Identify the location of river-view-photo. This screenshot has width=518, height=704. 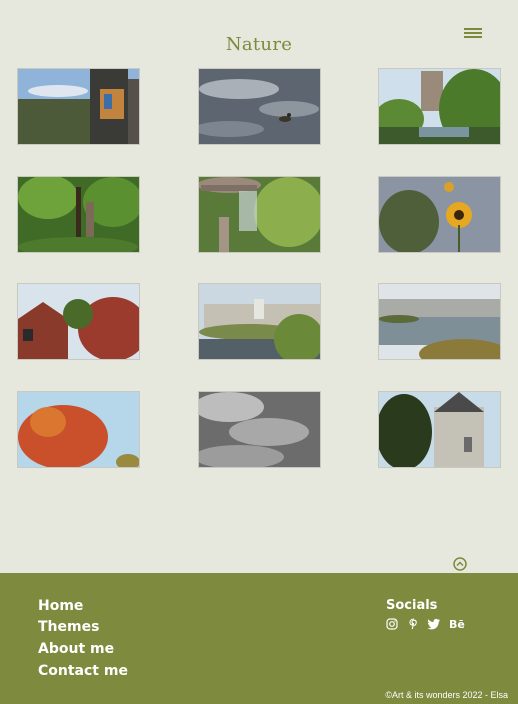
(439, 321).